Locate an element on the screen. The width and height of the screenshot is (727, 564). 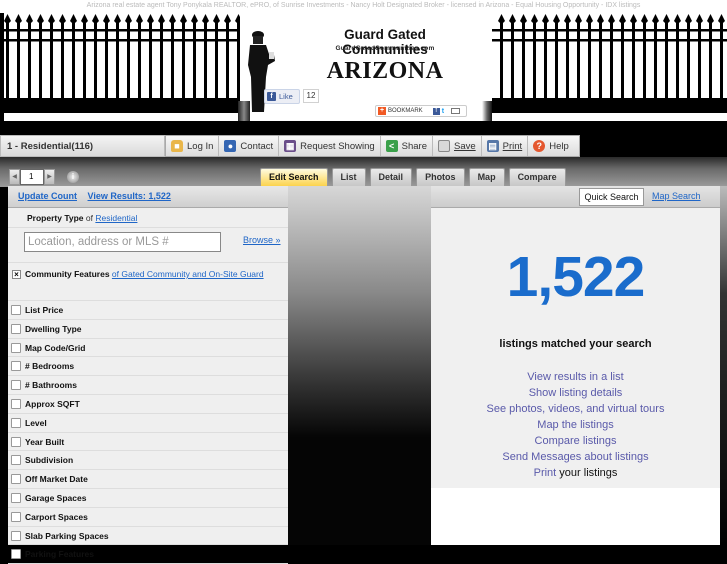
criterion-row: Slab Parking Spaces is located at coordinates (148, 536).